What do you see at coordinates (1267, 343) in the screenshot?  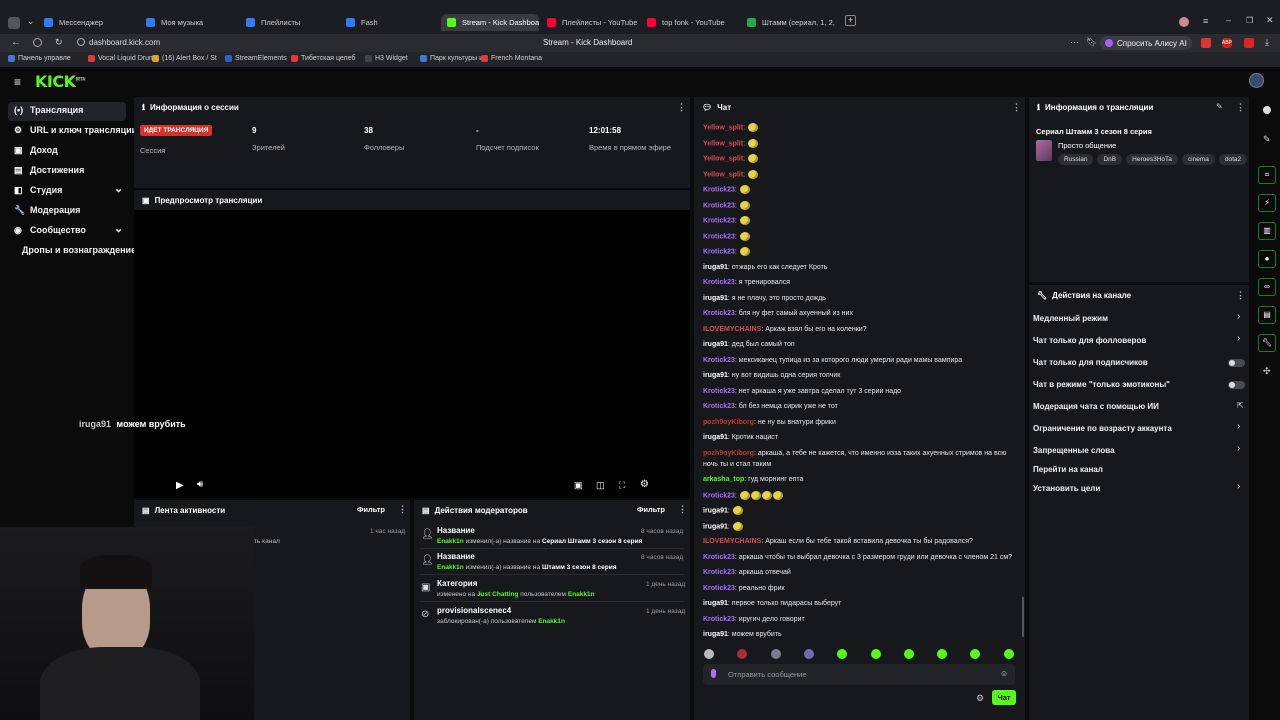 I see `rail-wrench-icon: 🔧︎` at bounding box center [1267, 343].